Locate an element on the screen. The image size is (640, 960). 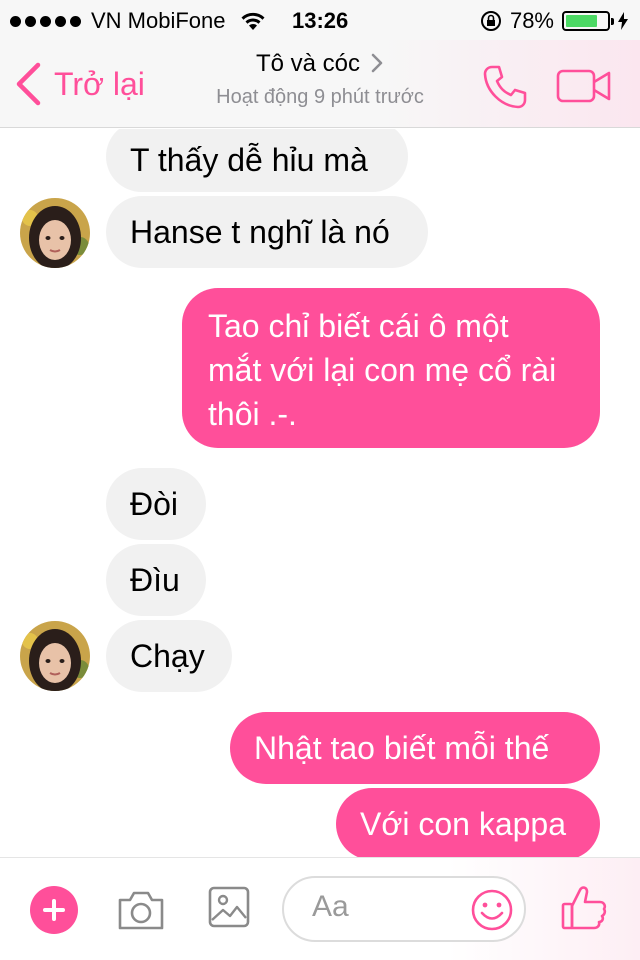
message-bubble-sent: Nhật tao biết mỗi thế is located at coordinates (415, 748).